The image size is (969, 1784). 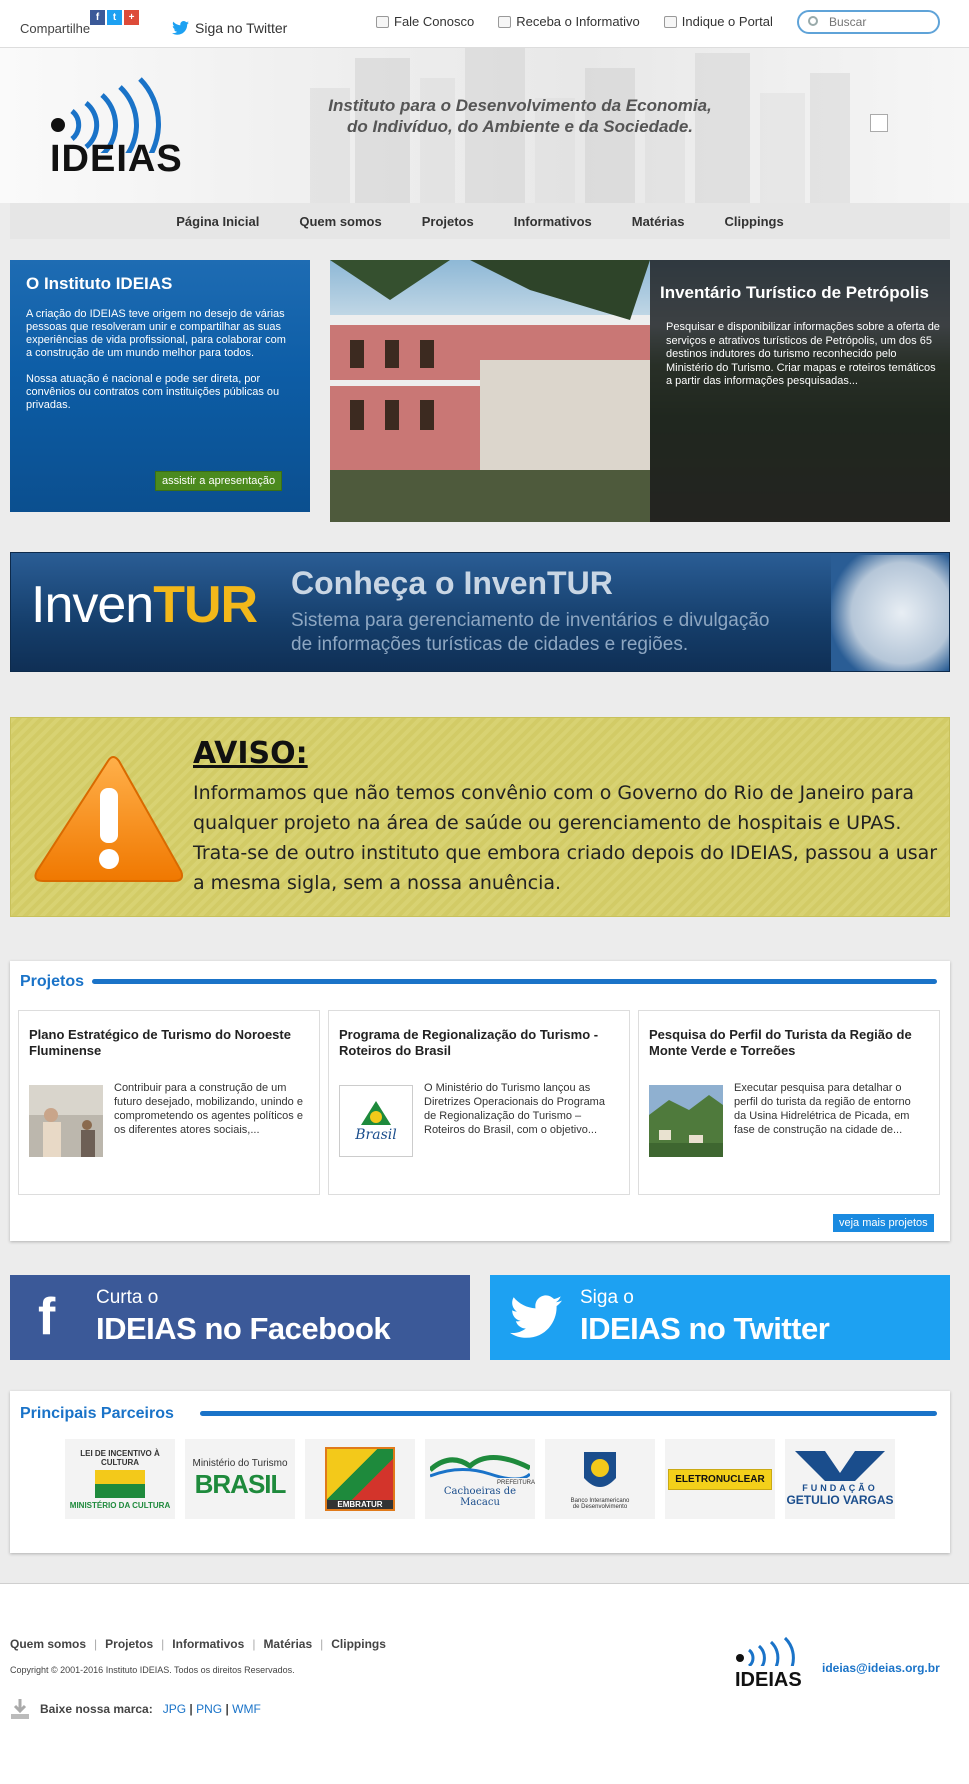 What do you see at coordinates (246, 1709) in the screenshot?
I see `brand-wmf-link: WMF` at bounding box center [246, 1709].